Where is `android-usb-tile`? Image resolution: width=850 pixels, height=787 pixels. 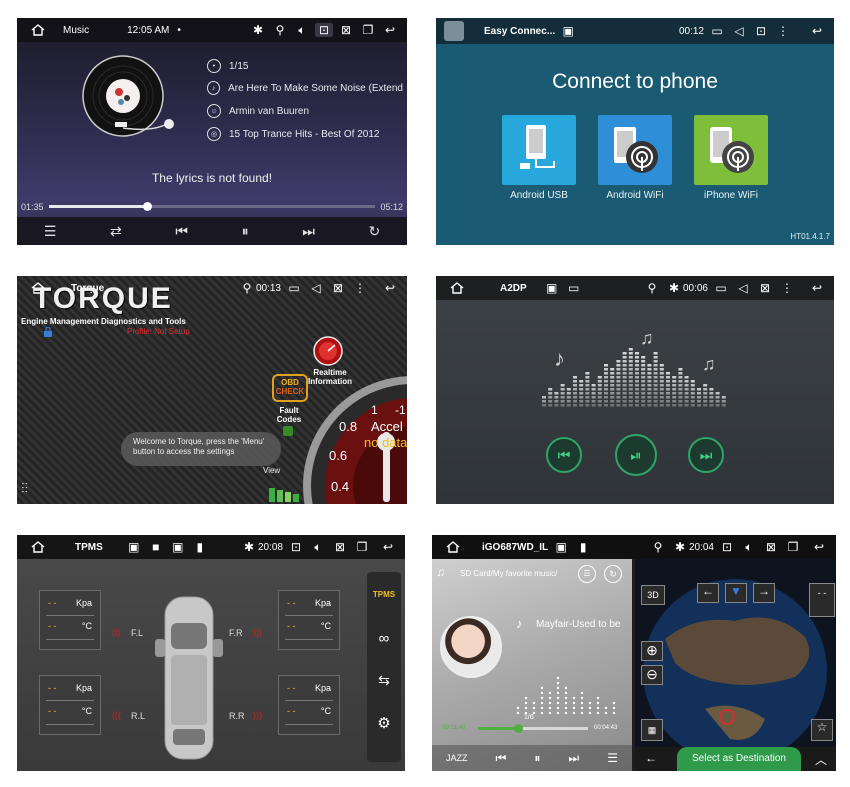
android-usb-tile is located at coordinates (539, 150).